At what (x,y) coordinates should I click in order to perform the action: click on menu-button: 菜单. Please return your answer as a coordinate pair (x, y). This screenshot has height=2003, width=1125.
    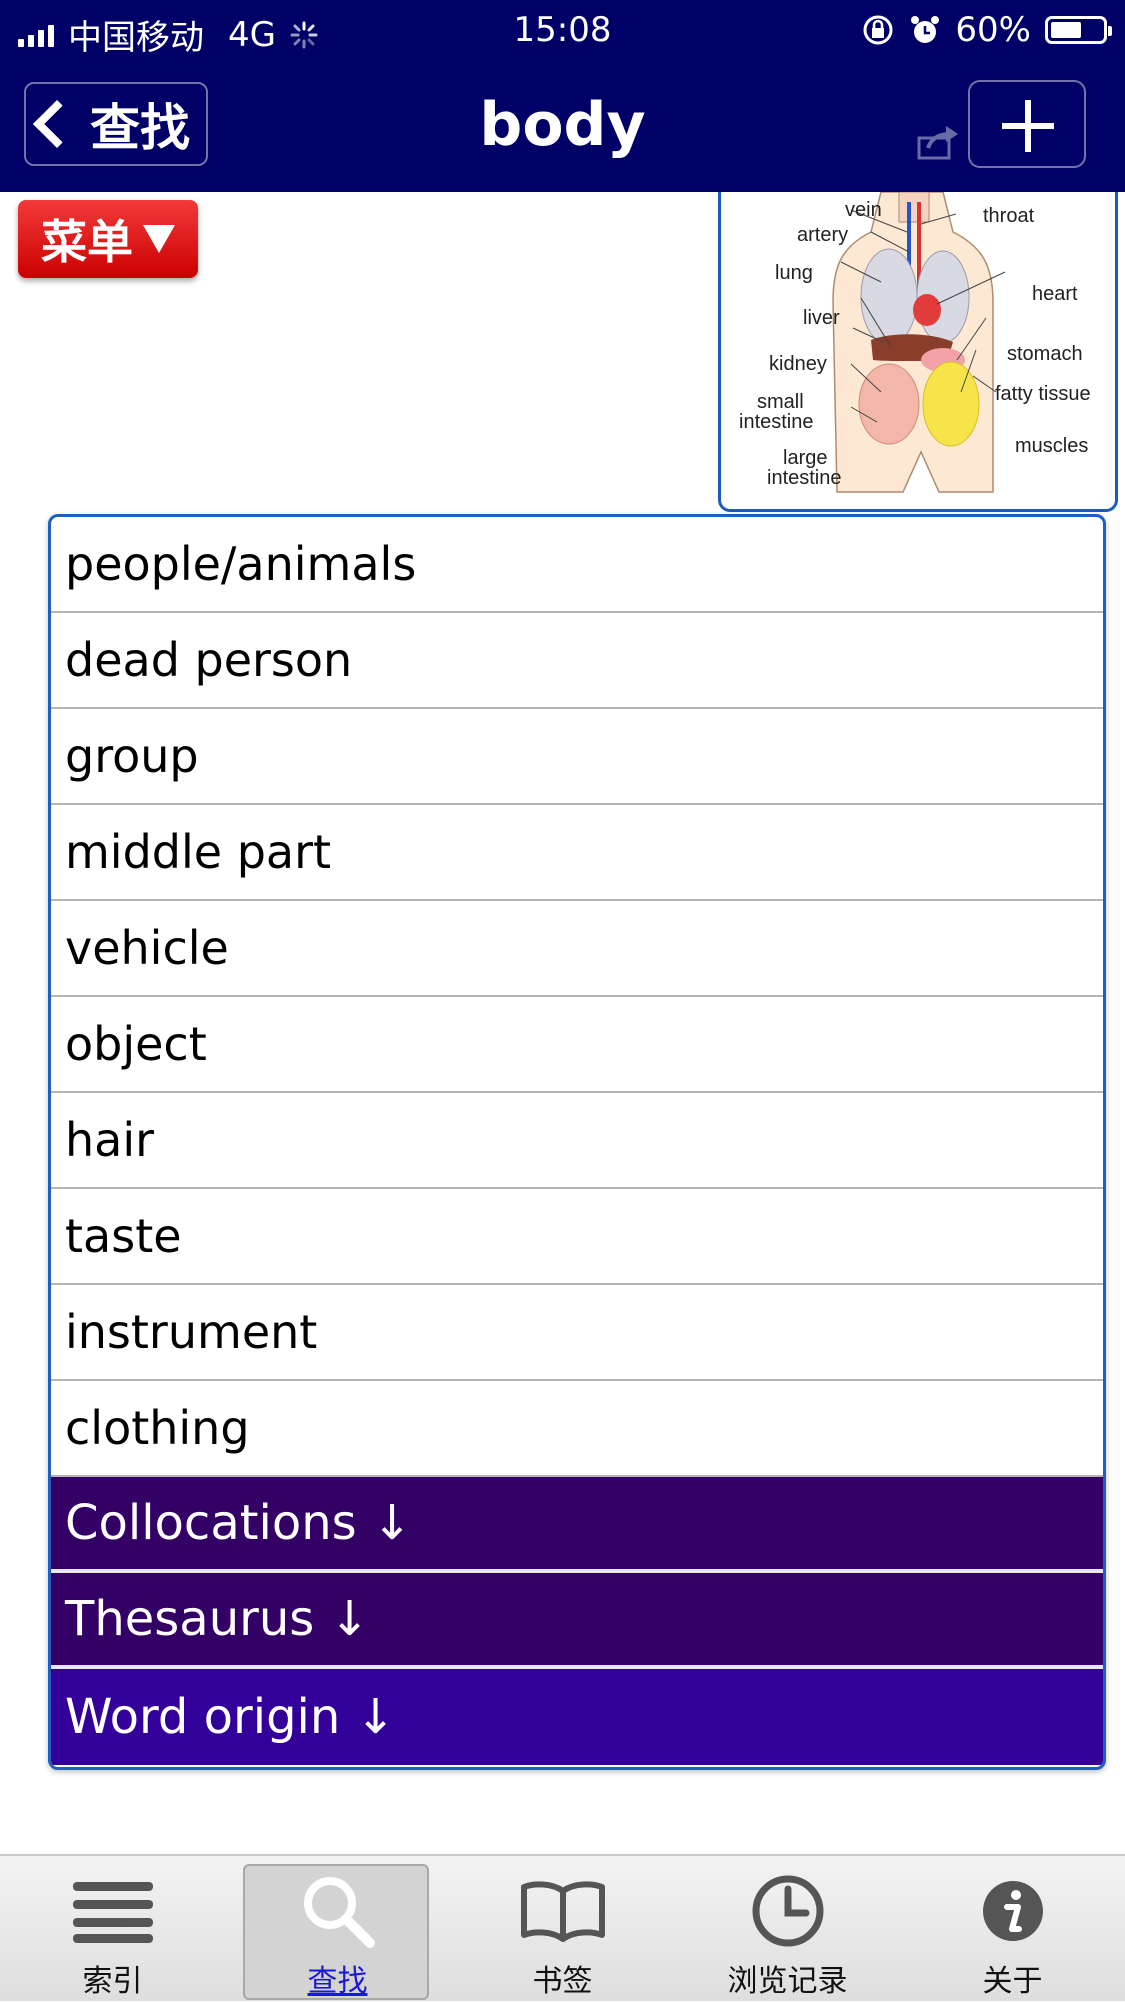
    Looking at the image, I should click on (108, 239).